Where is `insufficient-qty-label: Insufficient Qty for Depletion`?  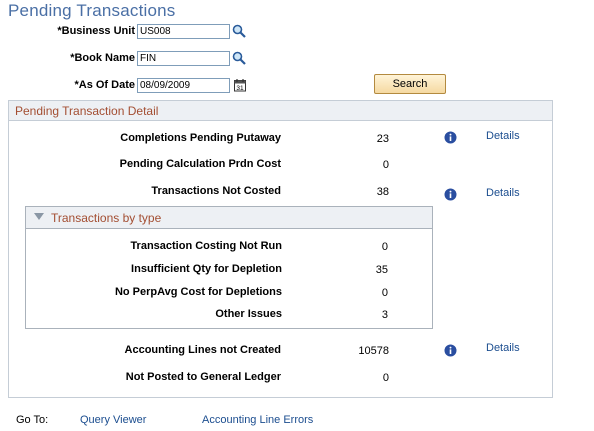 insufficient-qty-label: Insufficient Qty for Depletion is located at coordinates (206, 269).